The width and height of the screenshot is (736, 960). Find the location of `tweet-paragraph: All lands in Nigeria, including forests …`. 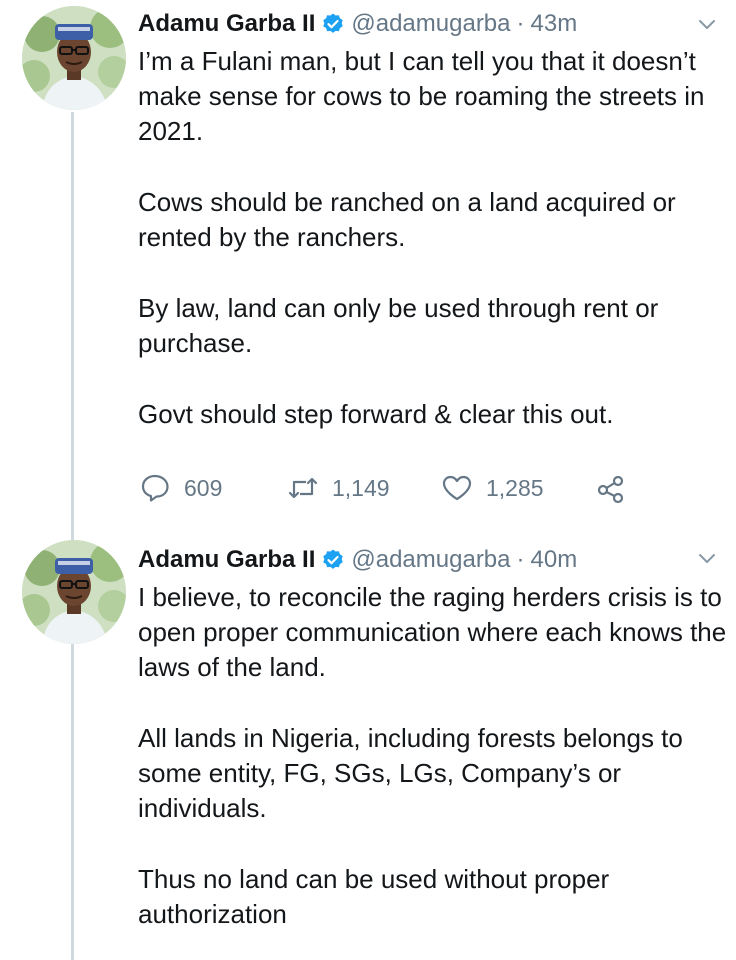

tweet-paragraph: All lands in Nigeria, including forests … is located at coordinates (410, 773).